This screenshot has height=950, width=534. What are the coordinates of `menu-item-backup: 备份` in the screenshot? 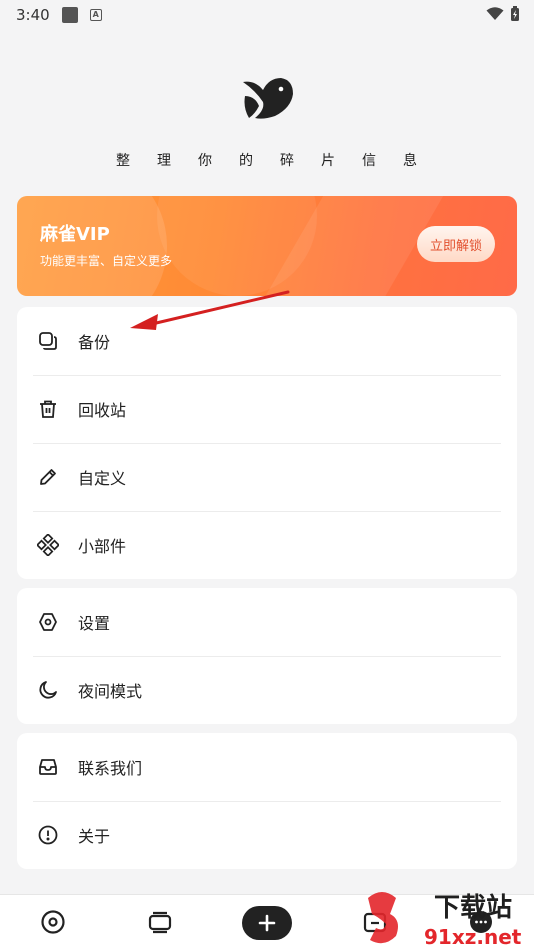 It's located at (267, 341).